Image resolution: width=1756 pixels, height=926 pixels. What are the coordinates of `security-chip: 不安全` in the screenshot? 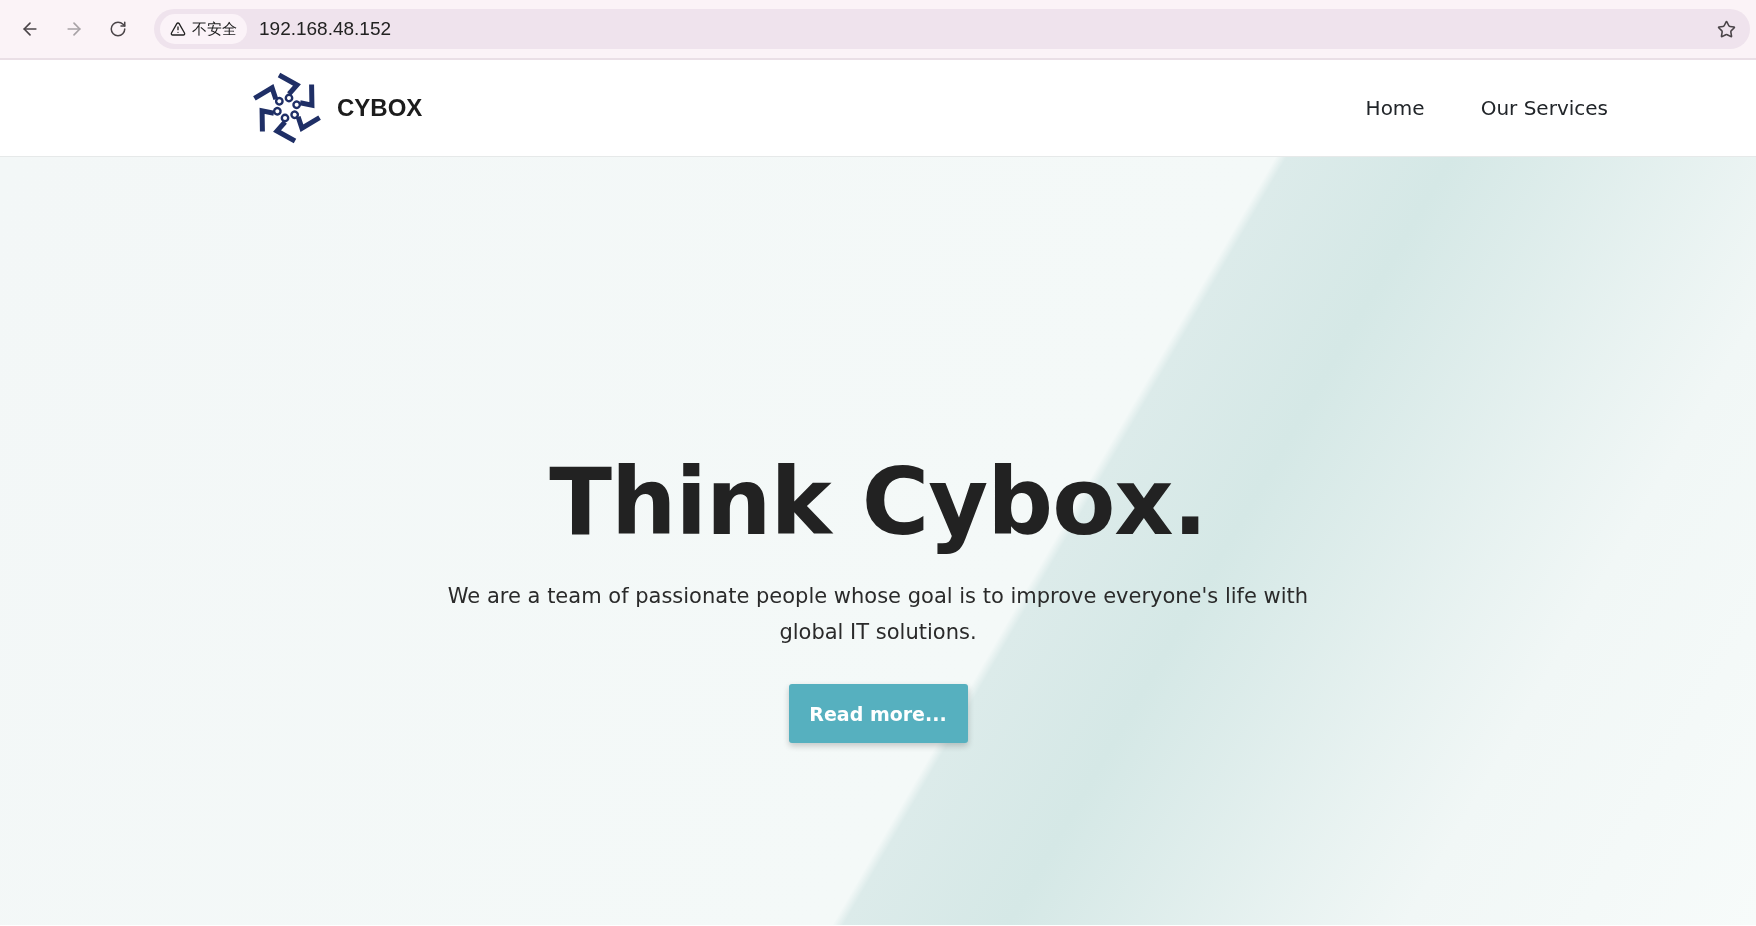 It's located at (203, 29).